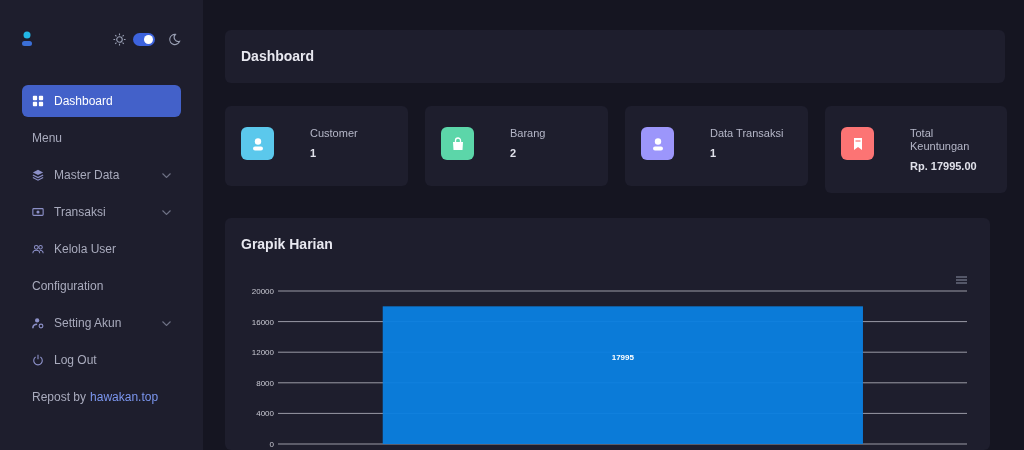 The width and height of the screenshot is (1024, 450). What do you see at coordinates (38, 249) in the screenshot?
I see `users-icon` at bounding box center [38, 249].